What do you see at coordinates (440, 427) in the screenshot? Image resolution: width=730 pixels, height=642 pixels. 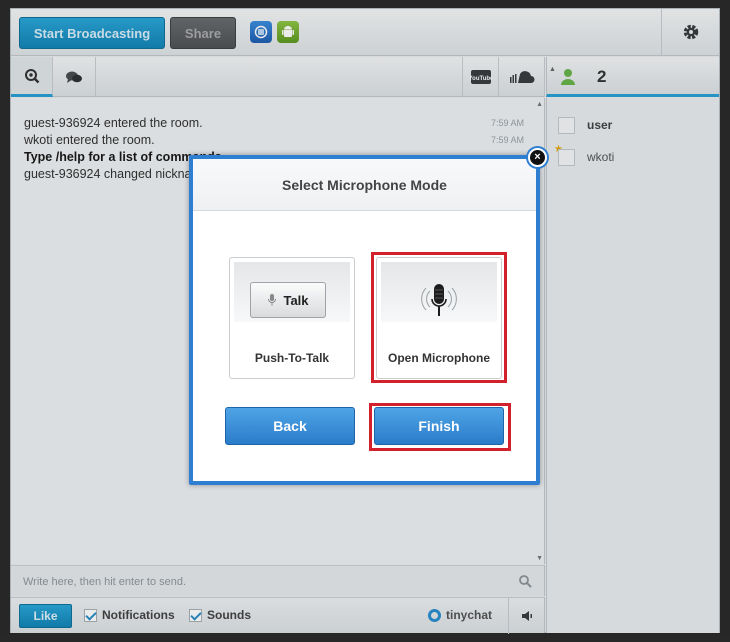 I see `finish-highlight` at bounding box center [440, 427].